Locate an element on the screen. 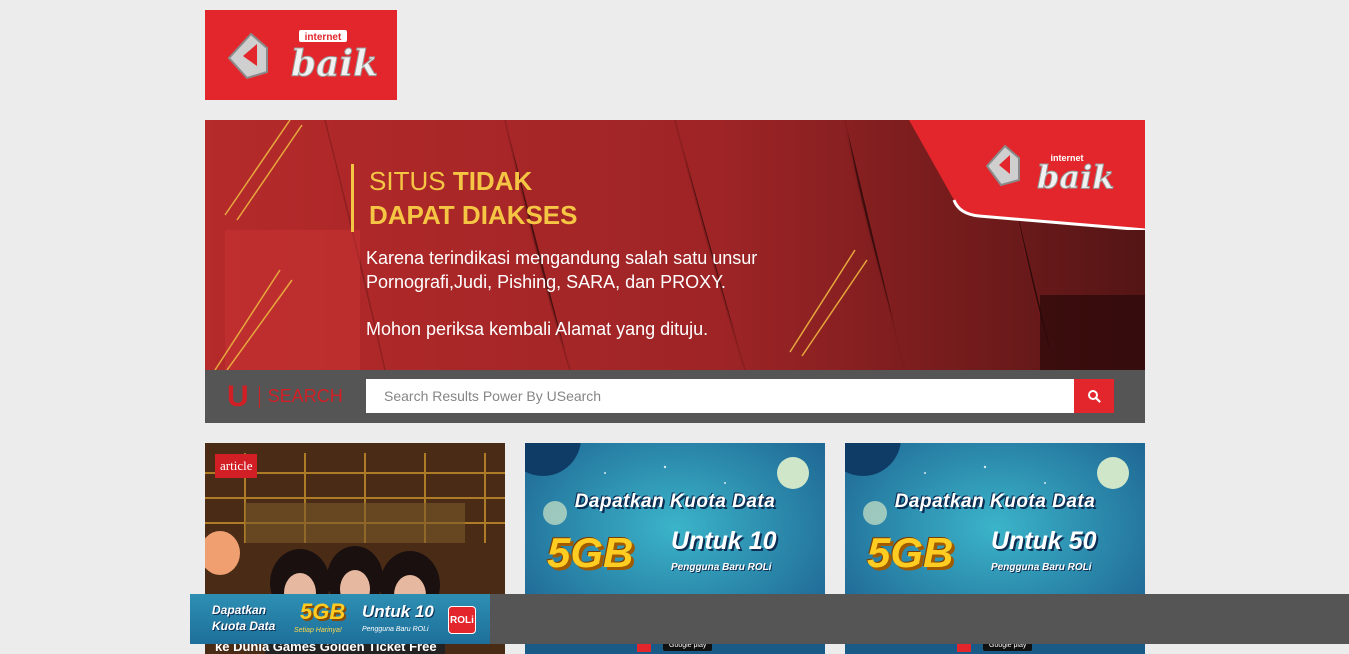 The height and width of the screenshot is (654, 1349). usearch-brand-label: SEARCH is located at coordinates (305, 396).